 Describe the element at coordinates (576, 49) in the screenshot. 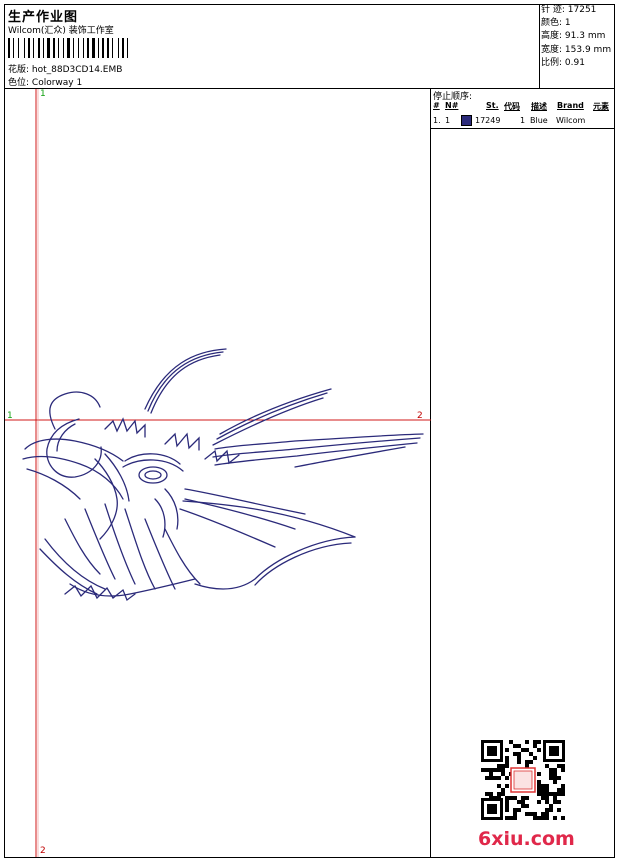

I see `stat-width: 宽度: 153.9 mm` at that location.